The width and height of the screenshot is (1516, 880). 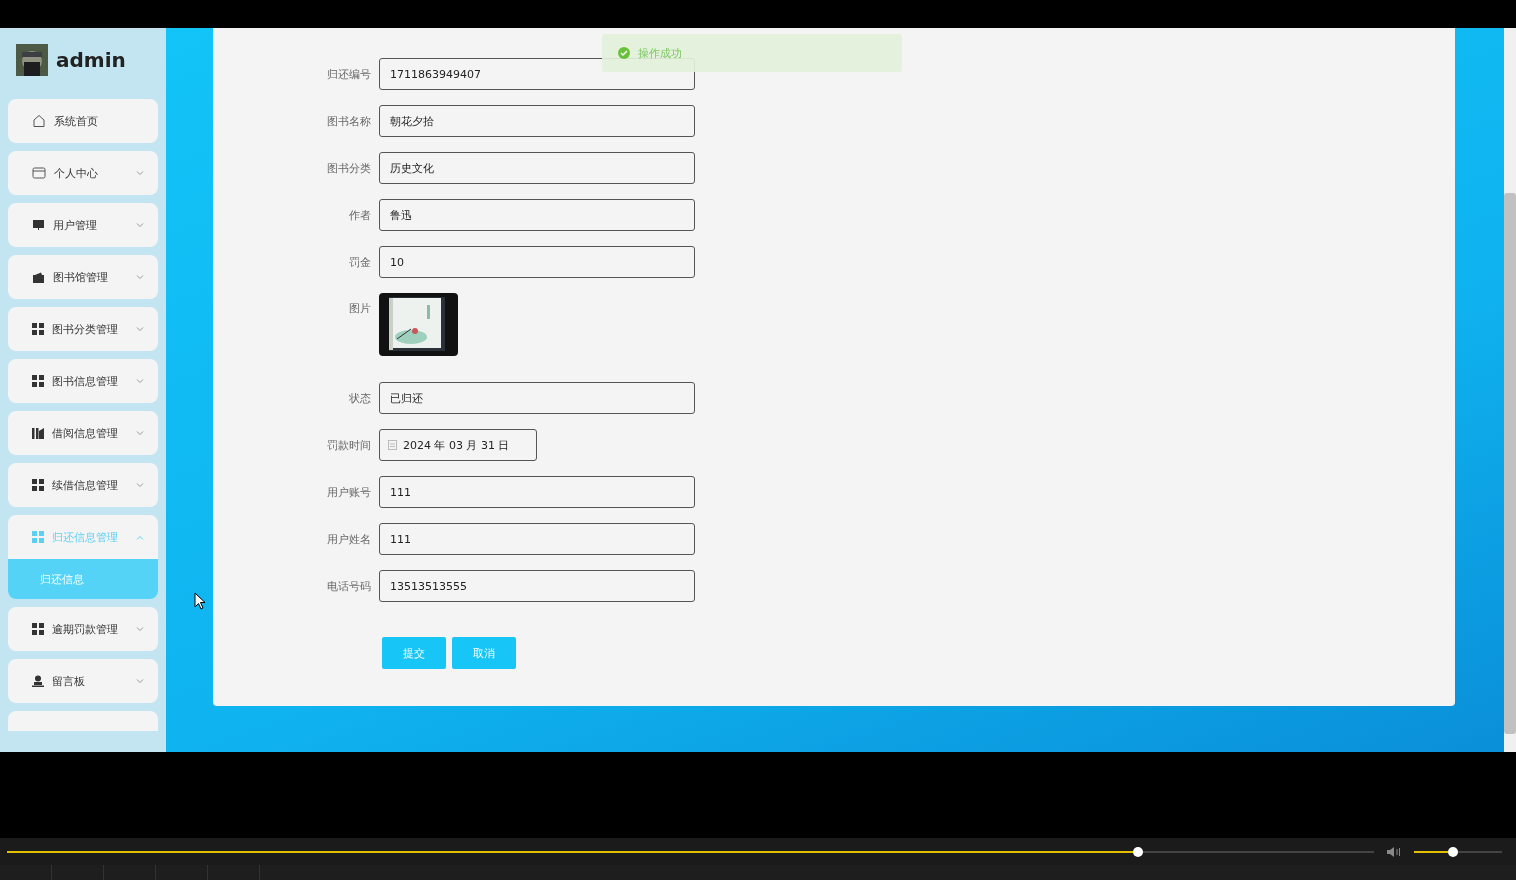 What do you see at coordinates (38, 225) in the screenshot?
I see `monitor-icon` at bounding box center [38, 225].